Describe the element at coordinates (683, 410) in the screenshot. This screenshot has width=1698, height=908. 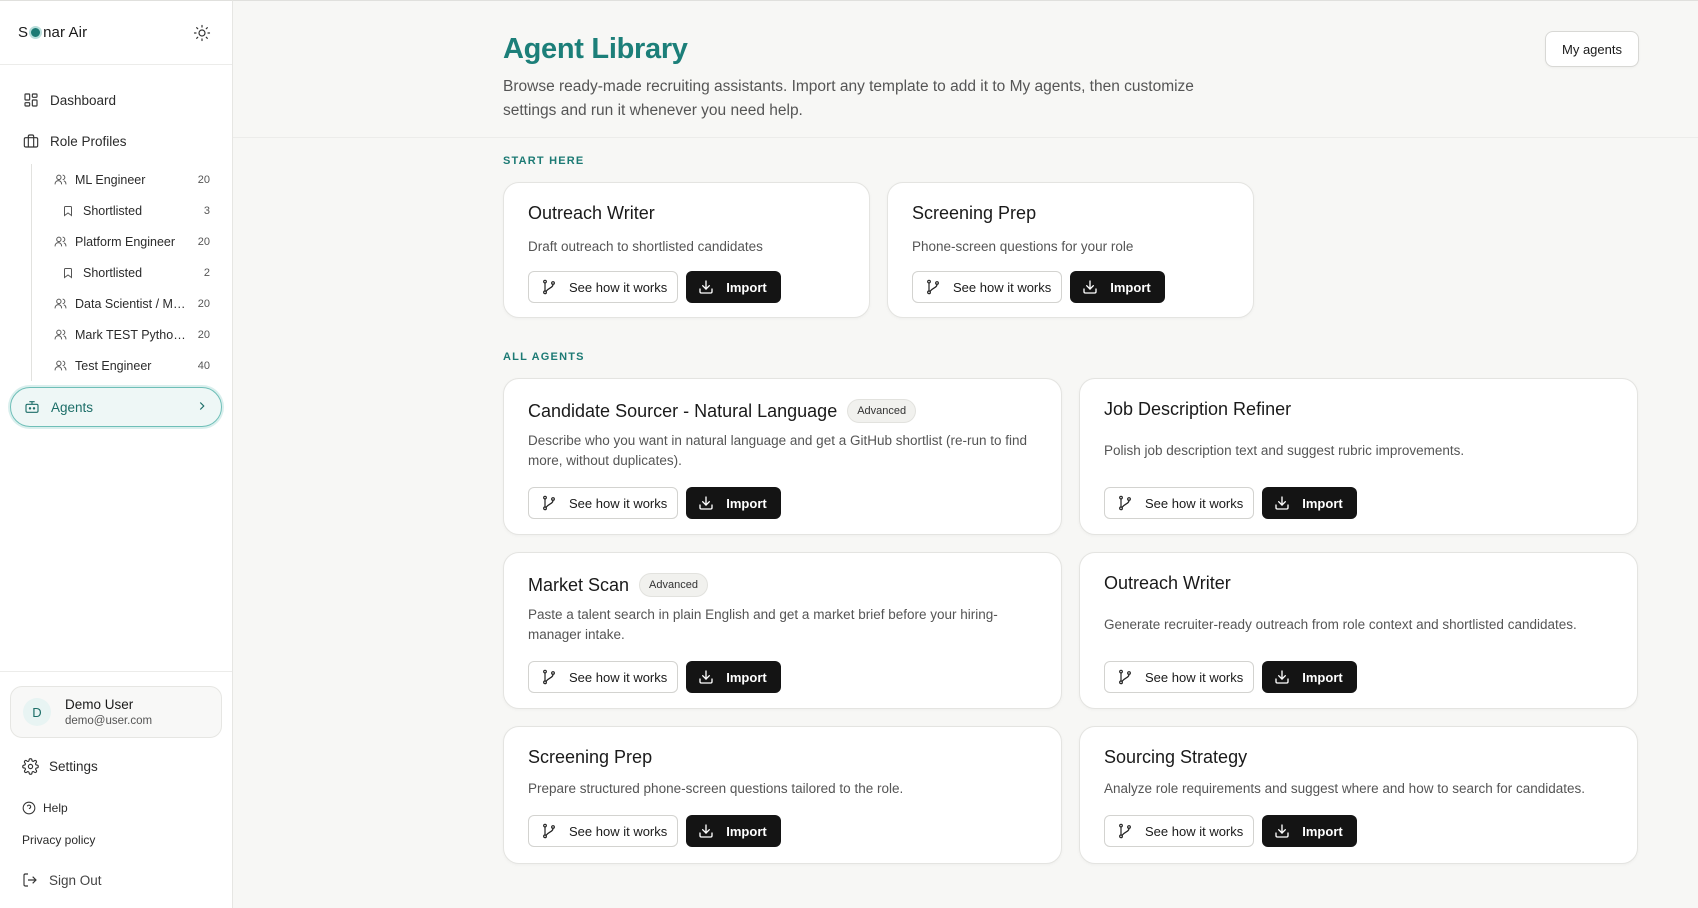
I see `agent-title: Candidate Sourcer - Natural Language` at that location.